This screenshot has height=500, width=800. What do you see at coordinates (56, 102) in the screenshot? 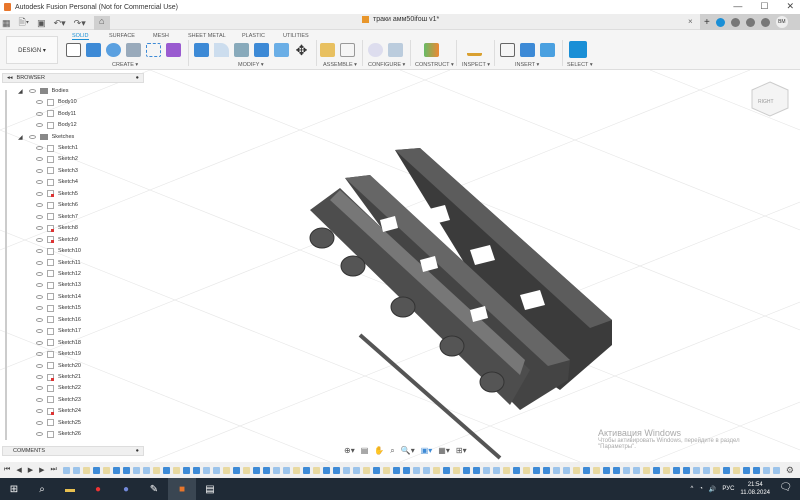
I see `browser-item: Body10` at bounding box center [56, 102].